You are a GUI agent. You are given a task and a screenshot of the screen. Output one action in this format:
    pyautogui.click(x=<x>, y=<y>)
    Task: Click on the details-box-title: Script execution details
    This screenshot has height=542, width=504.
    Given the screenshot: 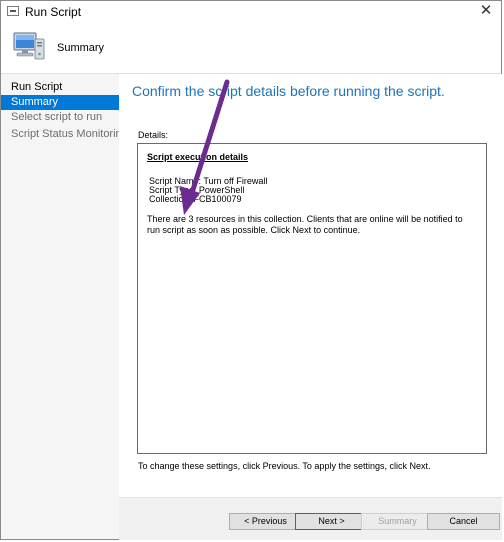 What is the action you would take?
    pyautogui.click(x=198, y=157)
    